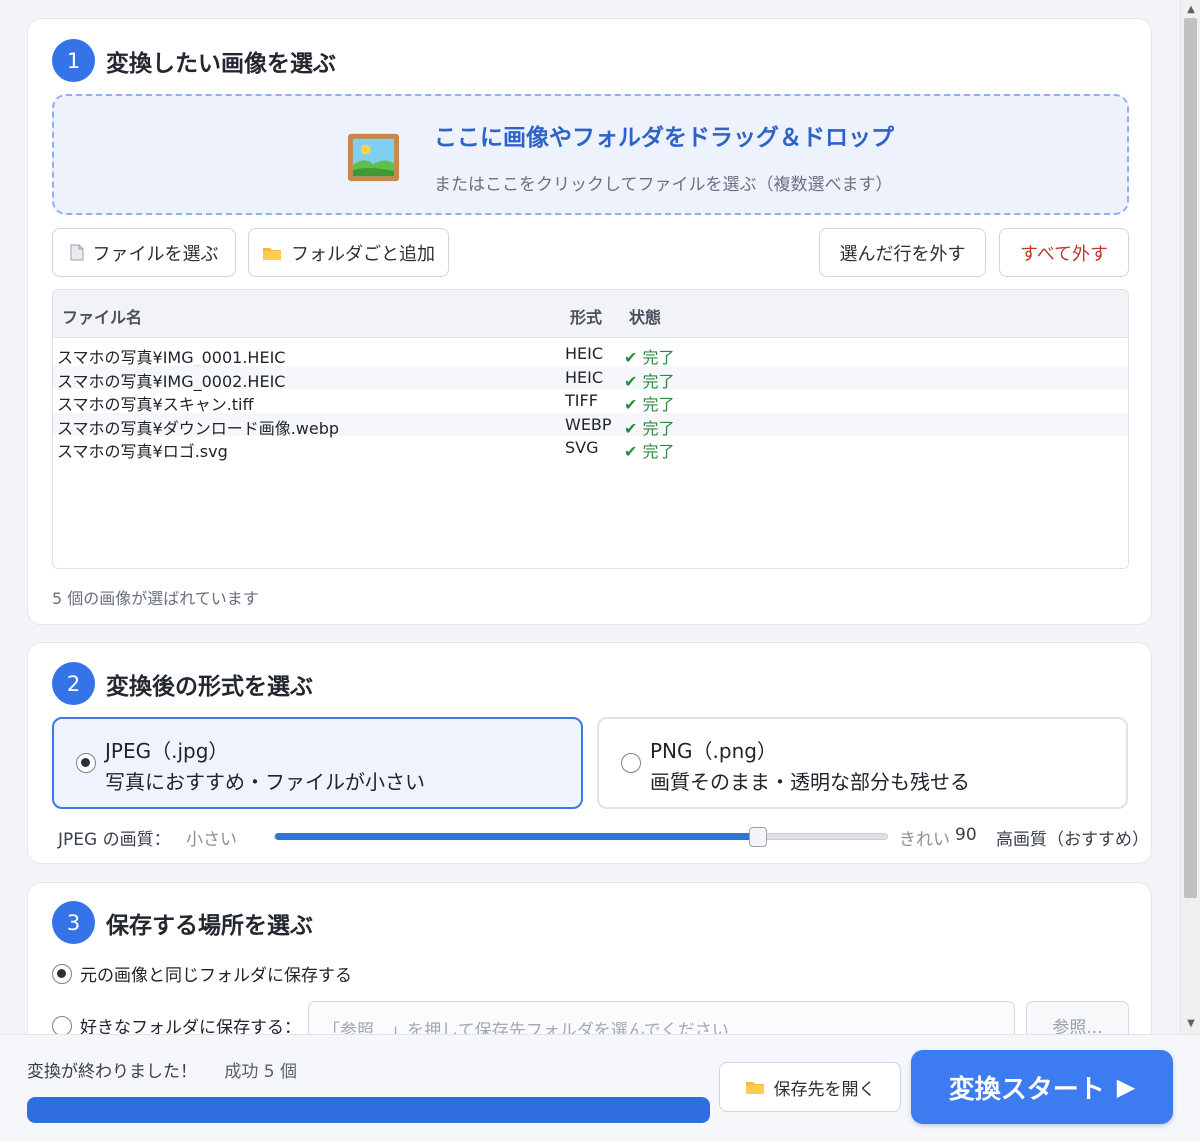 This screenshot has height=1141, width=1200. Describe the element at coordinates (600, 1087) in the screenshot. I see `bottom-bar: 変換が終わりました！ 成功 5 個 保存先を開く 変換スタート ▶` at that location.